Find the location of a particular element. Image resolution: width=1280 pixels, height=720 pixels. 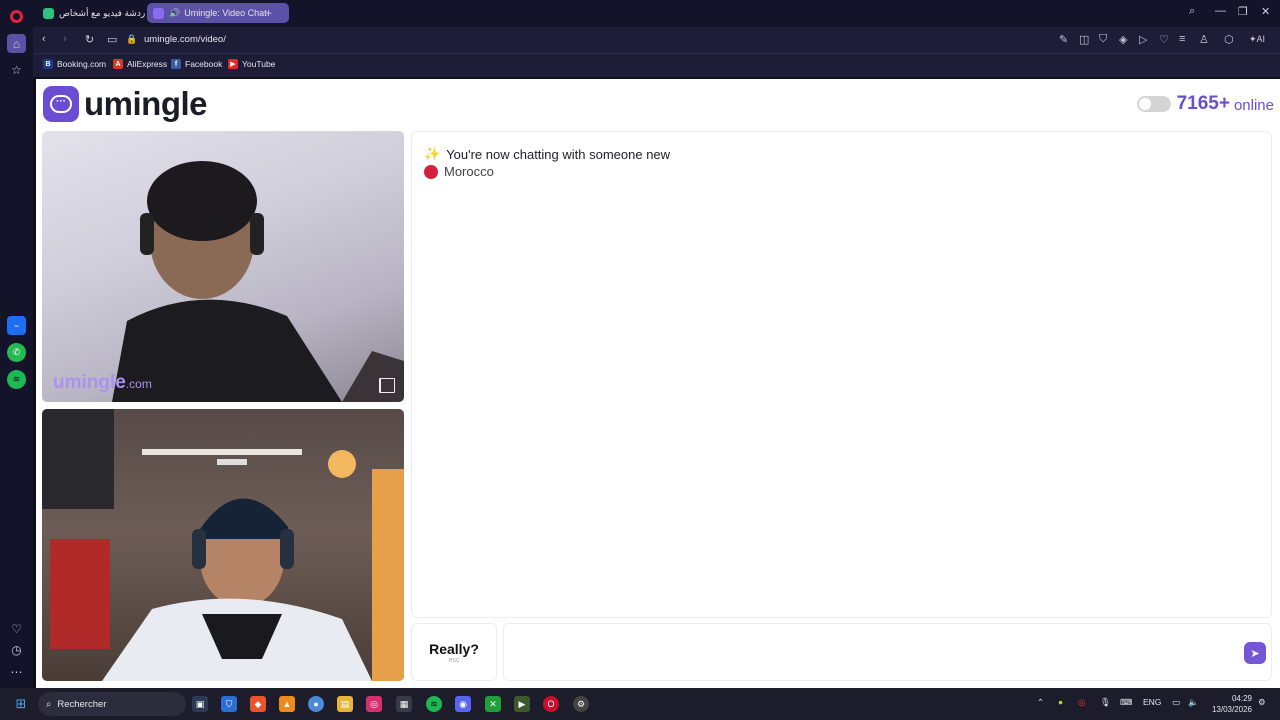

bookmark-label: AliExpress is located at coordinates (147, 64).